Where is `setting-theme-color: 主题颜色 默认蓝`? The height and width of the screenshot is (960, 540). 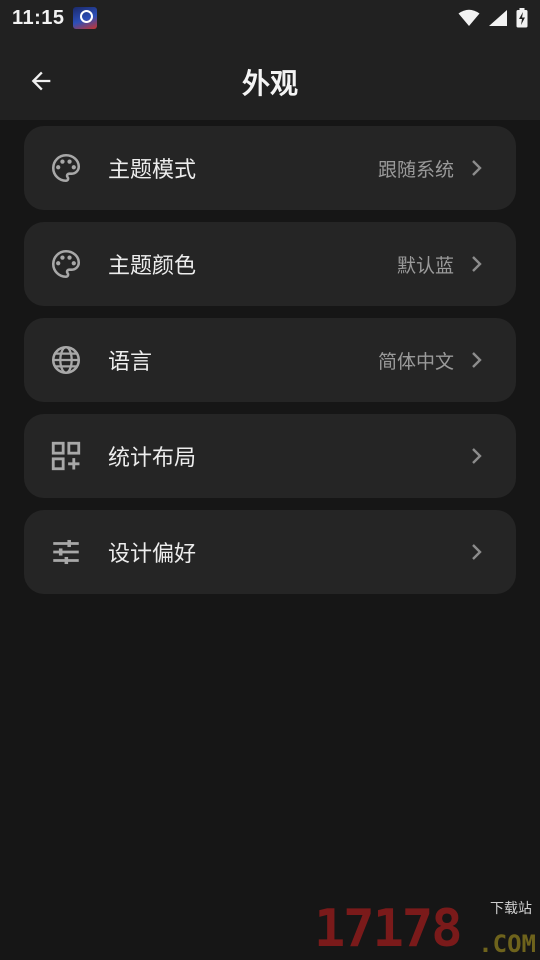
setting-theme-color: 主题颜色 默认蓝 is located at coordinates (270, 264).